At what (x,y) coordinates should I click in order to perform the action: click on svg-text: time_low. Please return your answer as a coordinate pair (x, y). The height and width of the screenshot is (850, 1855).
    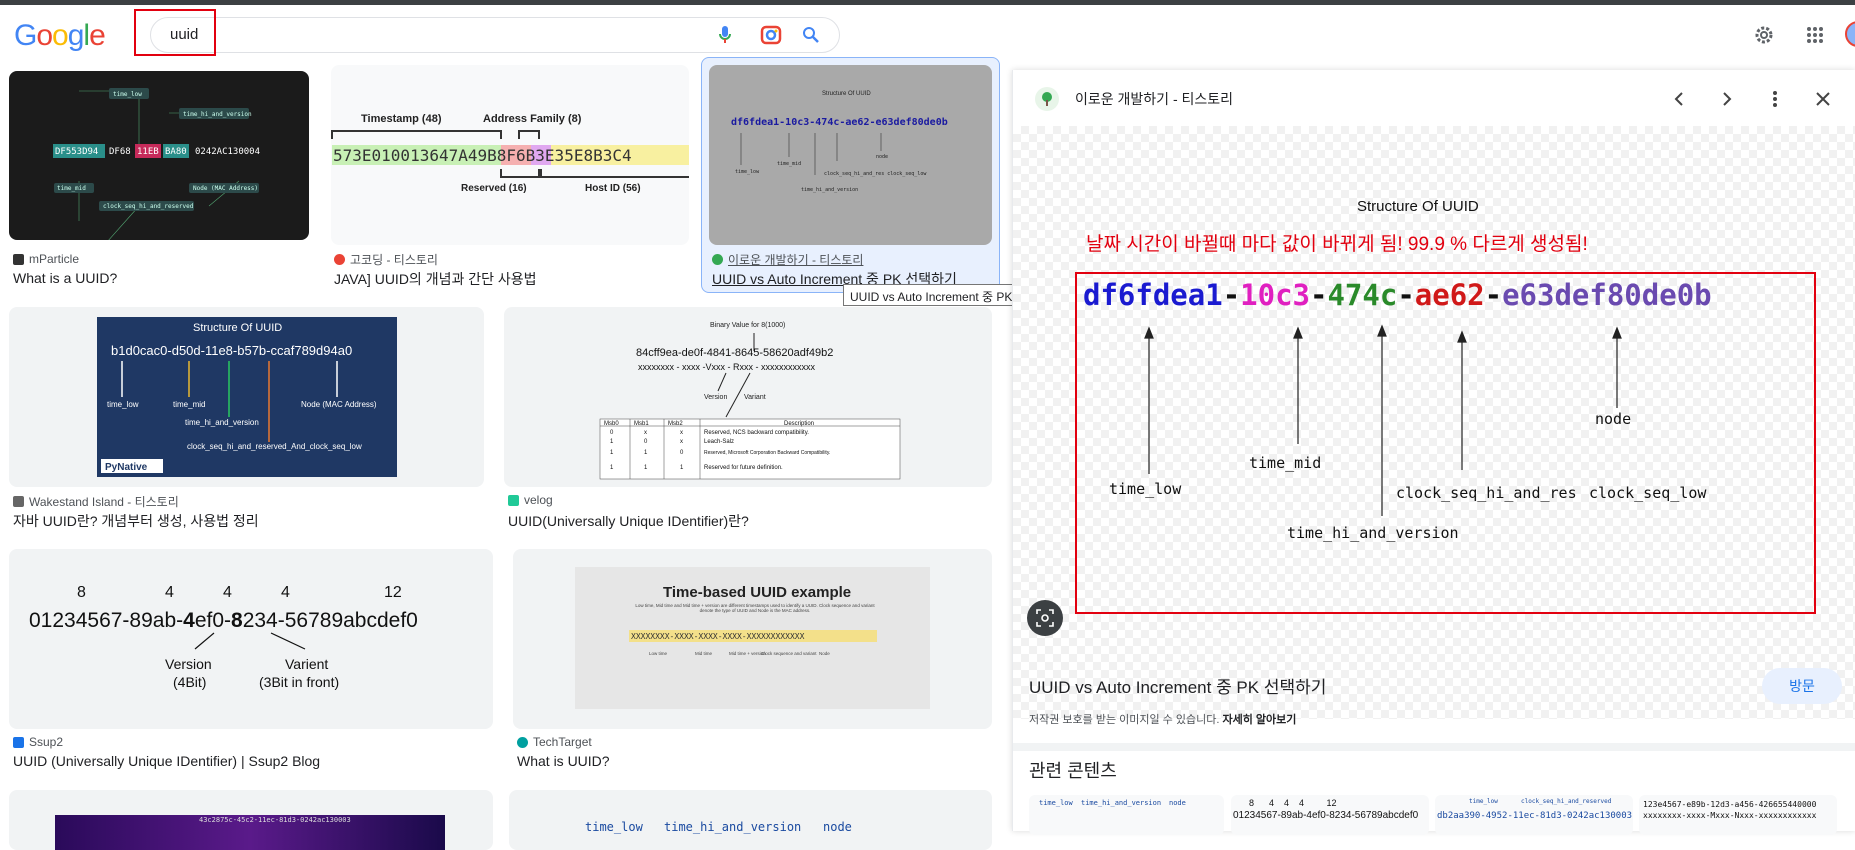
    Looking at the image, I should click on (747, 172).